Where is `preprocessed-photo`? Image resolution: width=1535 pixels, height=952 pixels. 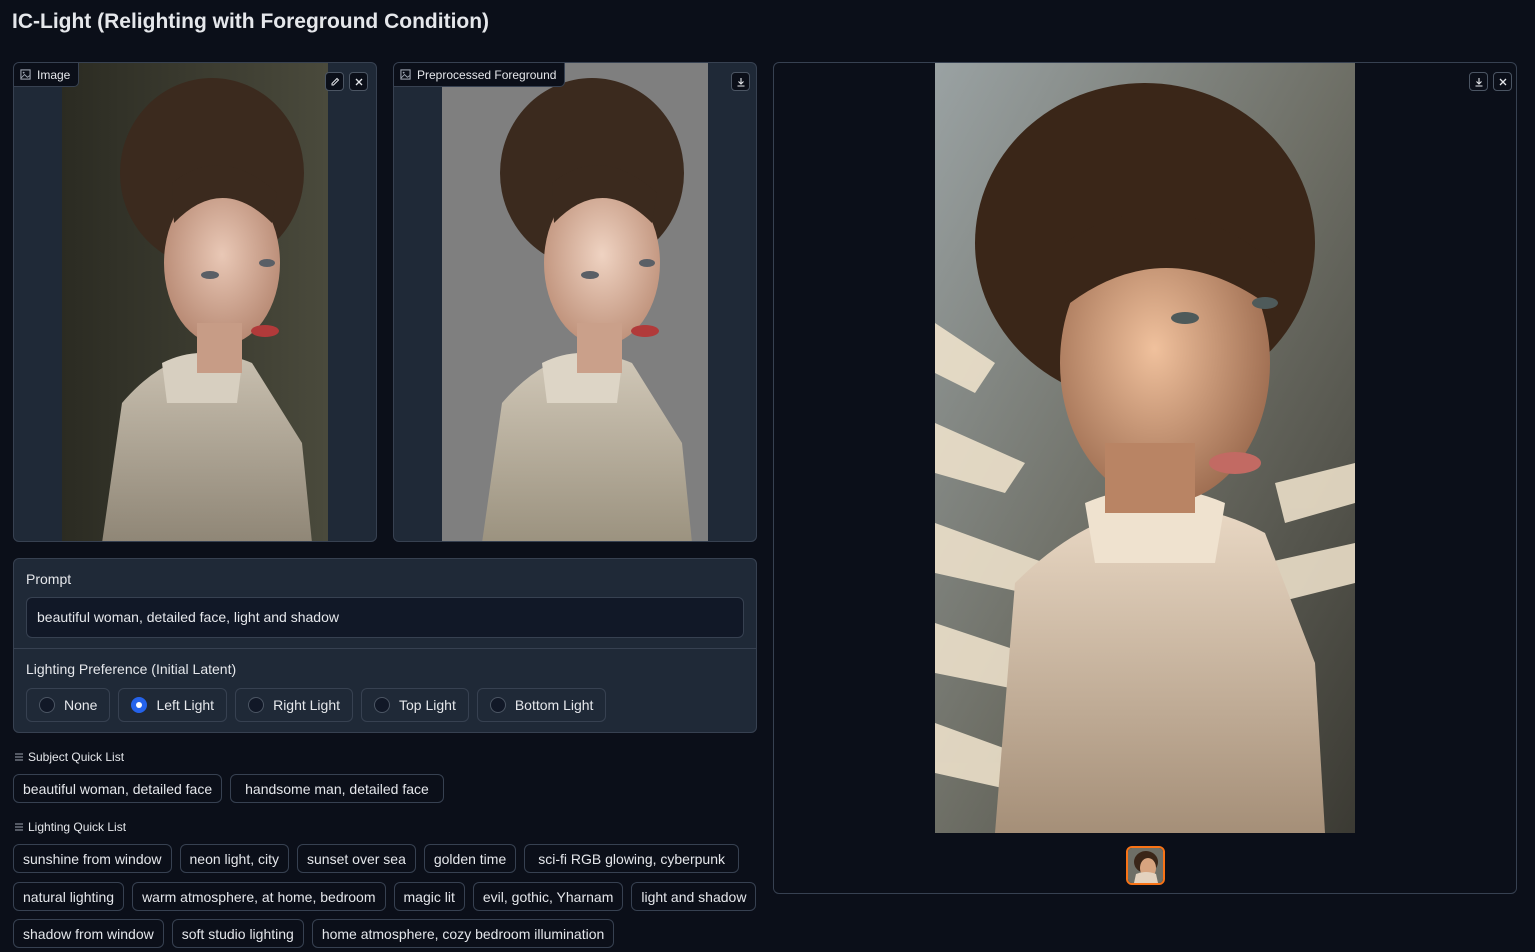
preprocessed-photo is located at coordinates (575, 302).